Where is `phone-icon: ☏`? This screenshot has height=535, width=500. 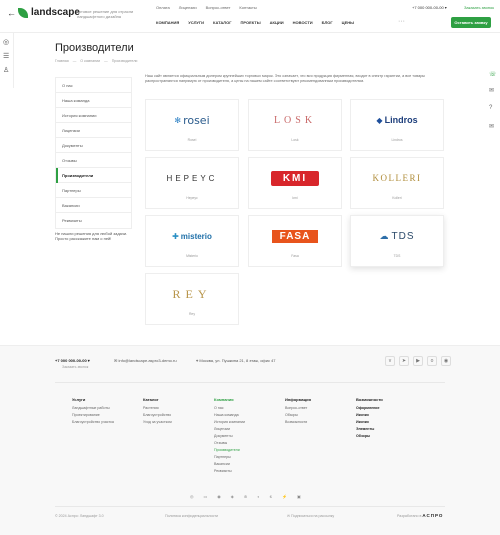 phone-icon: ☏ is located at coordinates (493, 74).